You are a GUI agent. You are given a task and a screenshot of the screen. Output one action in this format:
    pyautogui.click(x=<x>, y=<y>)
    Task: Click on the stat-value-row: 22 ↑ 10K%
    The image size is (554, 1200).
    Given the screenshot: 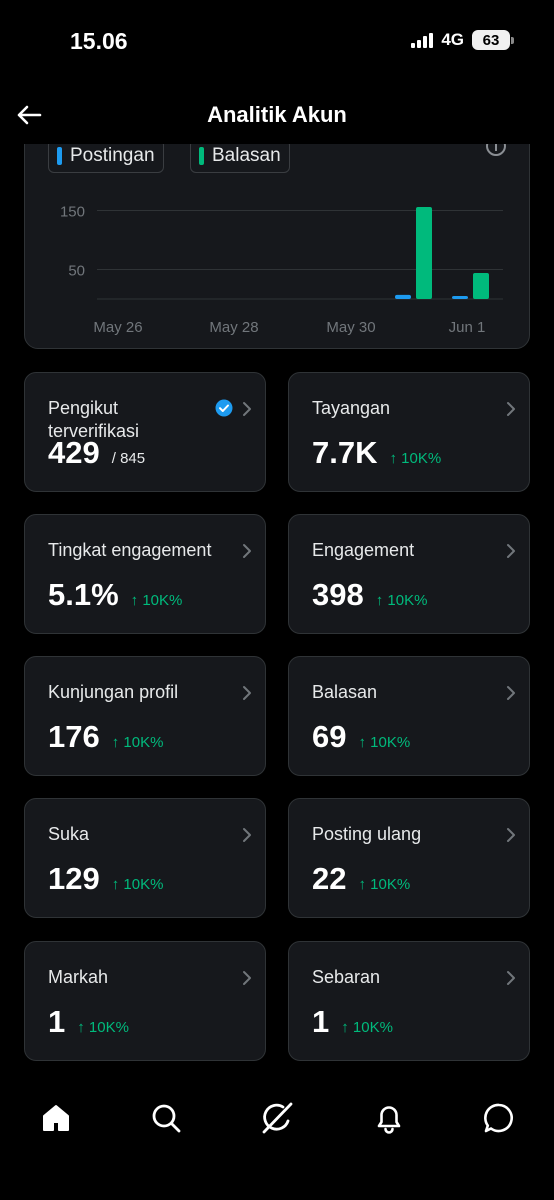 What is the action you would take?
    pyautogui.click(x=361, y=879)
    